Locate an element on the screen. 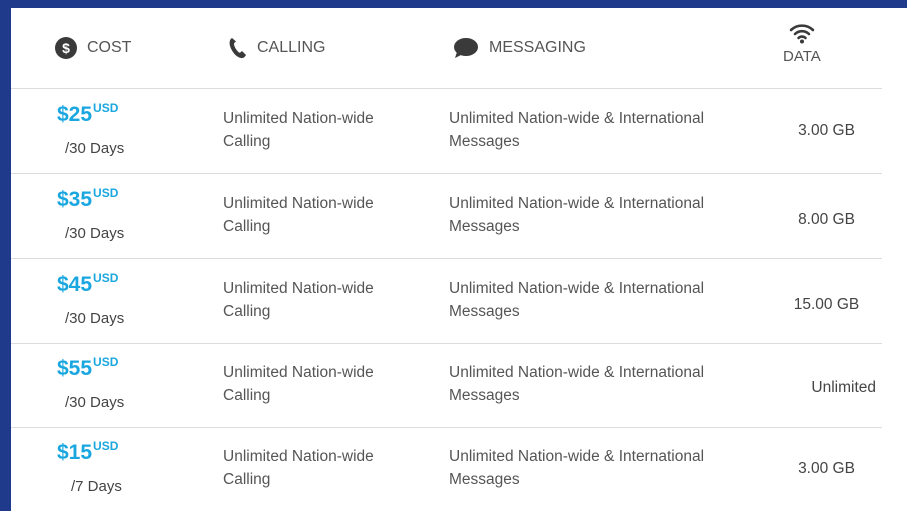 This screenshot has width=907, height=511. header-cost-label: COST is located at coordinates (109, 47).